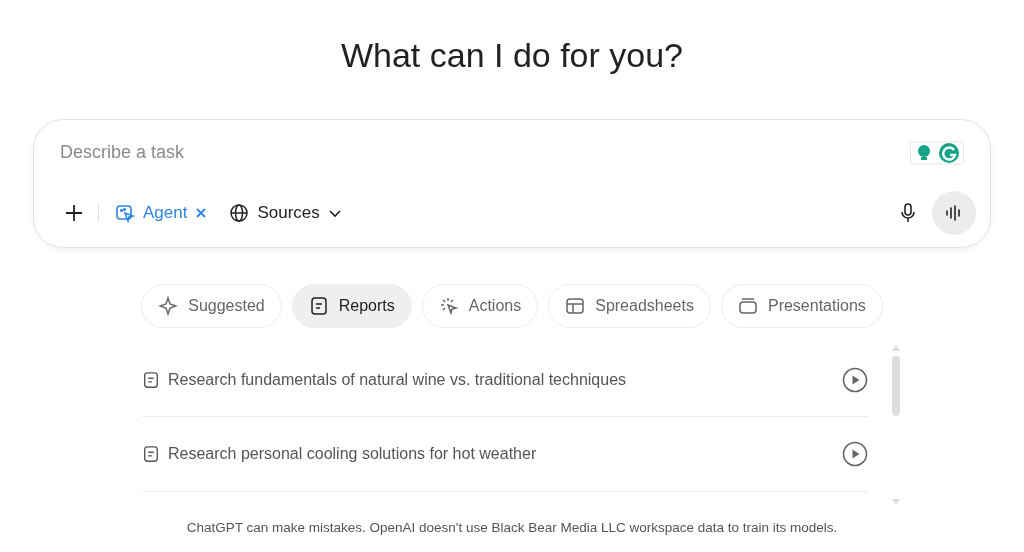 The width and height of the screenshot is (1024, 552). Describe the element at coordinates (74, 213) in the screenshot. I see `plus-icon` at that location.